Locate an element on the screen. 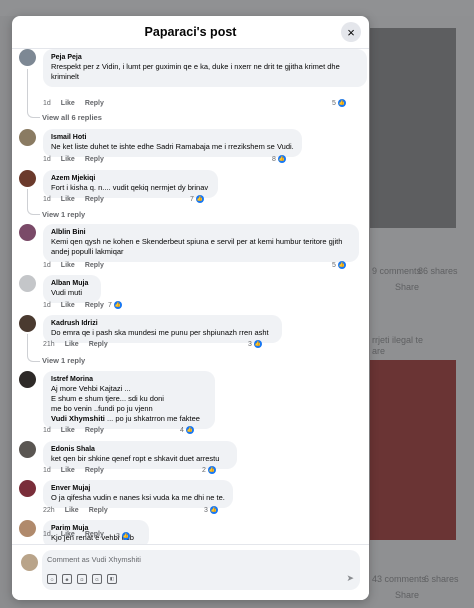 Image resolution: width=474 pixels, height=608 pixels. reaction-number: 2 is located at coordinates (204, 470).